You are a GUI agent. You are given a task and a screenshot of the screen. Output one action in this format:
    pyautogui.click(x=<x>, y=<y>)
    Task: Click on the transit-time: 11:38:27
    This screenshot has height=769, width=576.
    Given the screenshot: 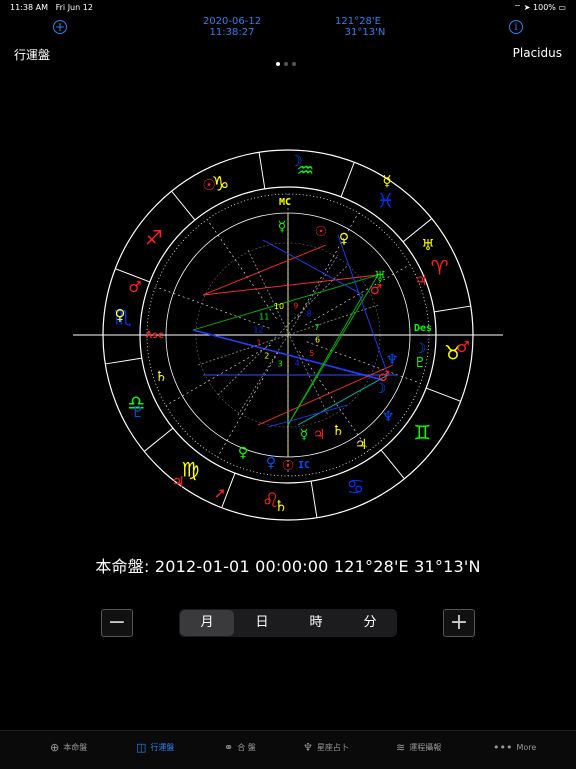 What is the action you would take?
    pyautogui.click(x=232, y=32)
    